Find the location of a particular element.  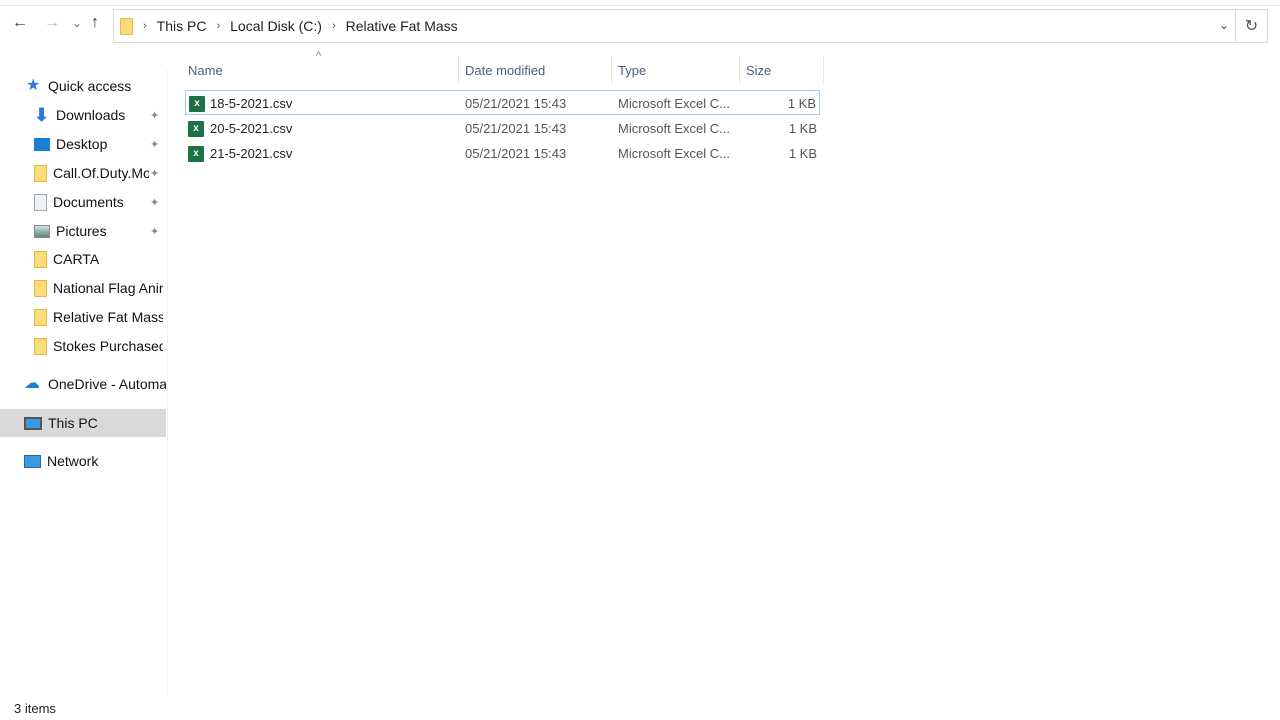

sidebar-item-relative-fat-mass: Relative Fat Mass (R) is located at coordinates (100, 317).